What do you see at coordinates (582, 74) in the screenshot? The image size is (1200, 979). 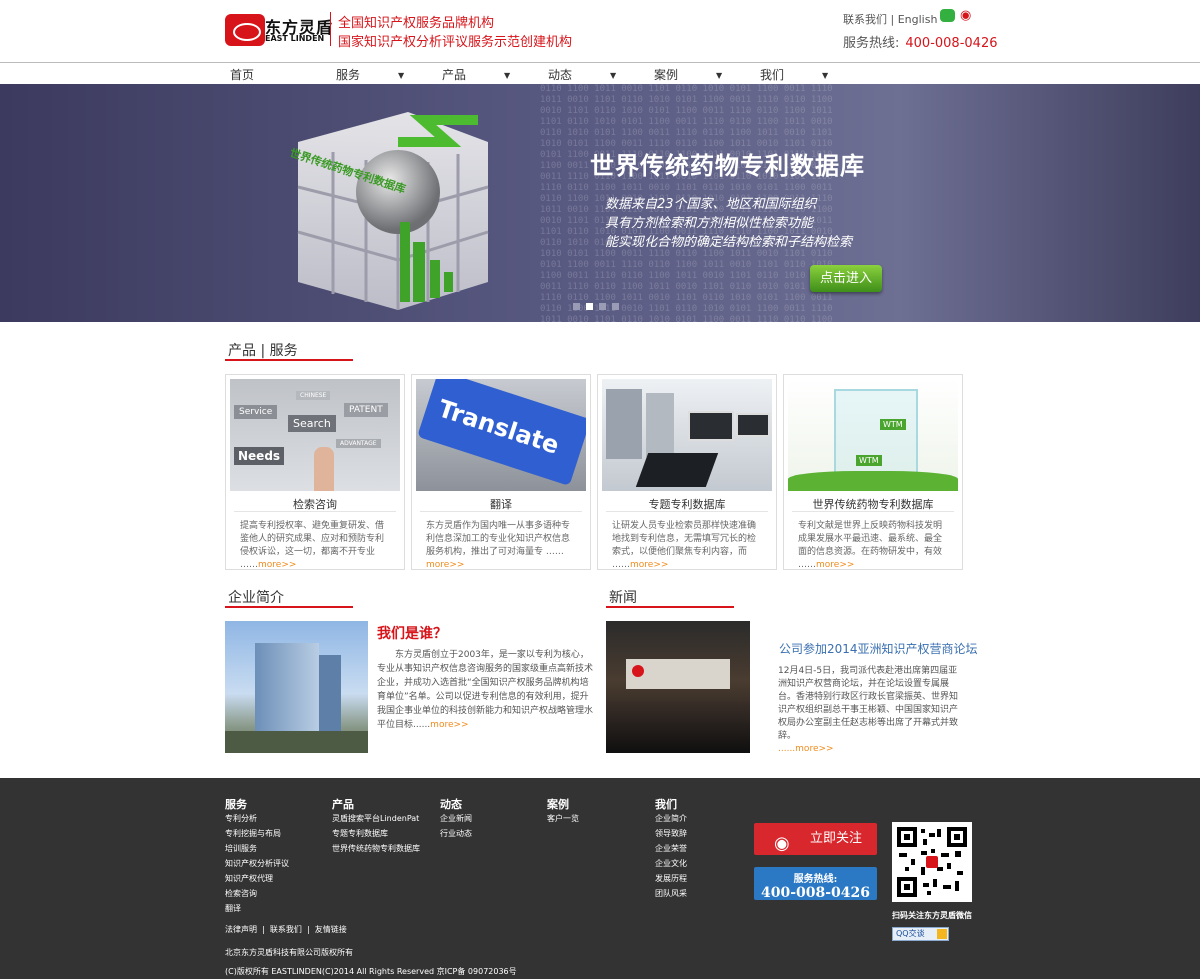 I see `nav-item-news: 动态 ▼` at bounding box center [582, 74].